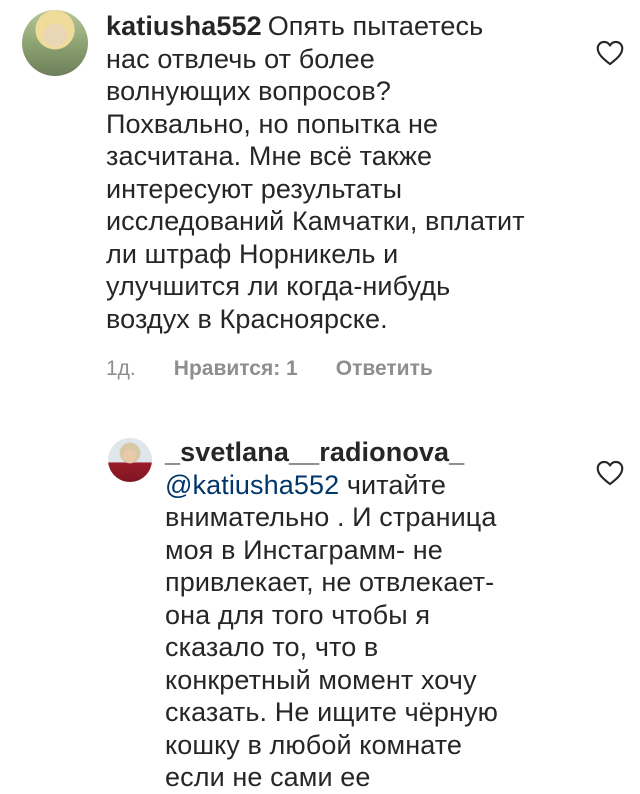  What do you see at coordinates (384, 369) in the screenshot?
I see `reply-button: Ответить` at bounding box center [384, 369].